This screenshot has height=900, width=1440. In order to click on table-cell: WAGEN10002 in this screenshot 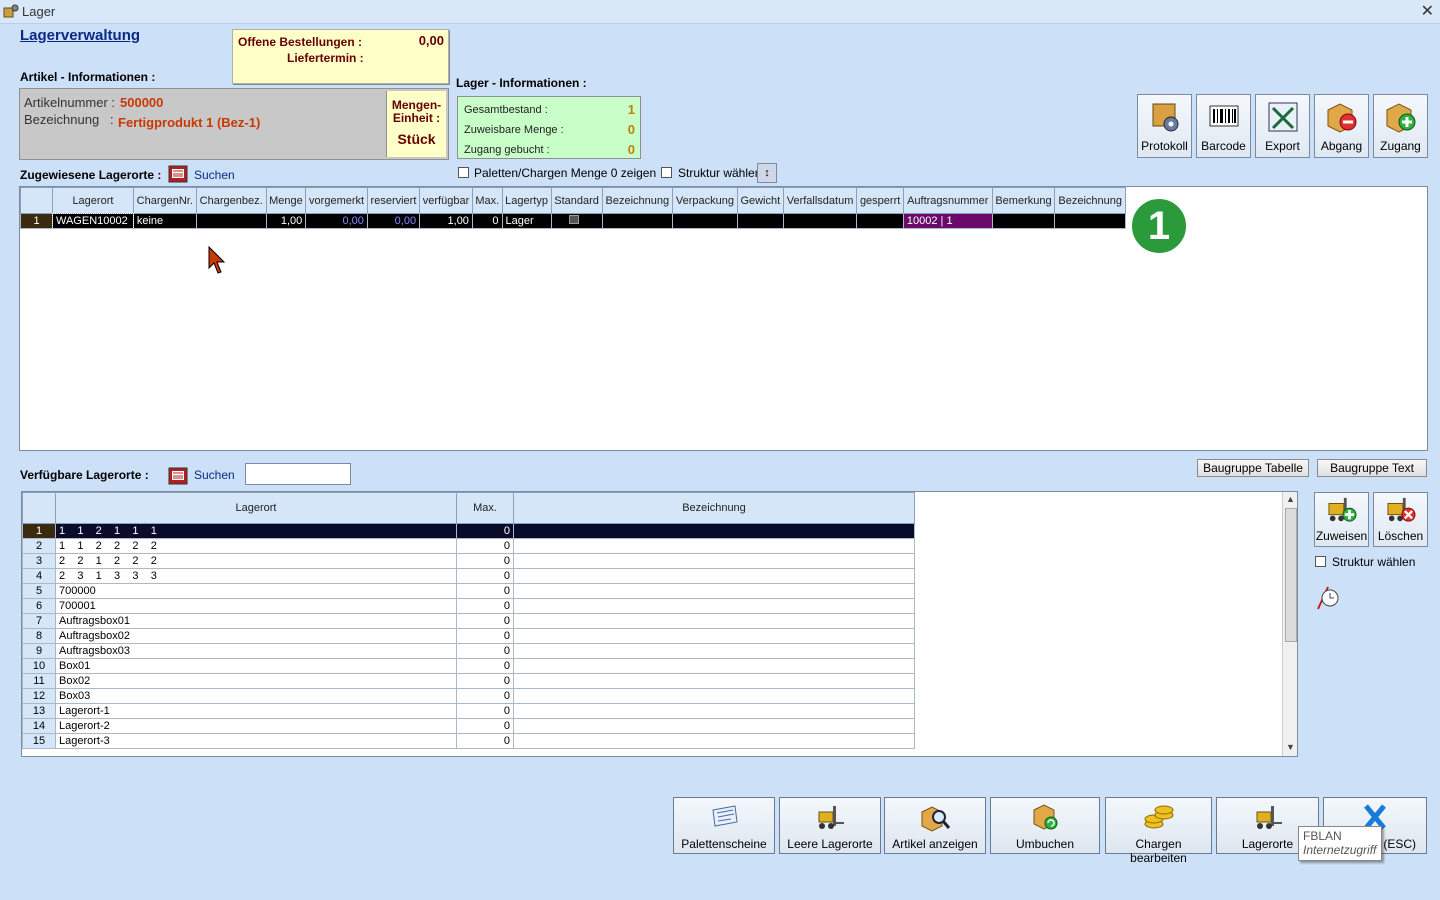, I will do `click(93, 221)`.